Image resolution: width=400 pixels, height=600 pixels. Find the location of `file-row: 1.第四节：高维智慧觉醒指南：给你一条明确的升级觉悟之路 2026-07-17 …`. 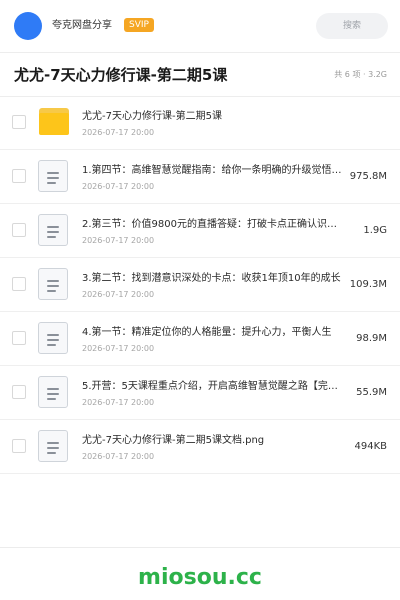

file-row: 1.第四节：高维智慧觉醒指南：给你一条明确的升级觉悟之路 2026-07-17 … is located at coordinates (200, 177).